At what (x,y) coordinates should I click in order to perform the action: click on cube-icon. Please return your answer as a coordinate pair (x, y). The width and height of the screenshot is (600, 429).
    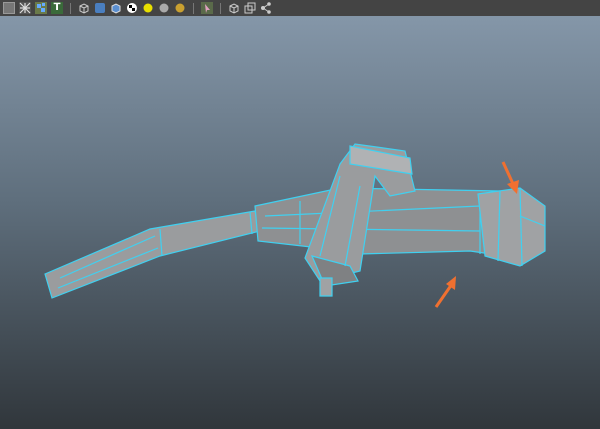
    Looking at the image, I should click on (116, 8).